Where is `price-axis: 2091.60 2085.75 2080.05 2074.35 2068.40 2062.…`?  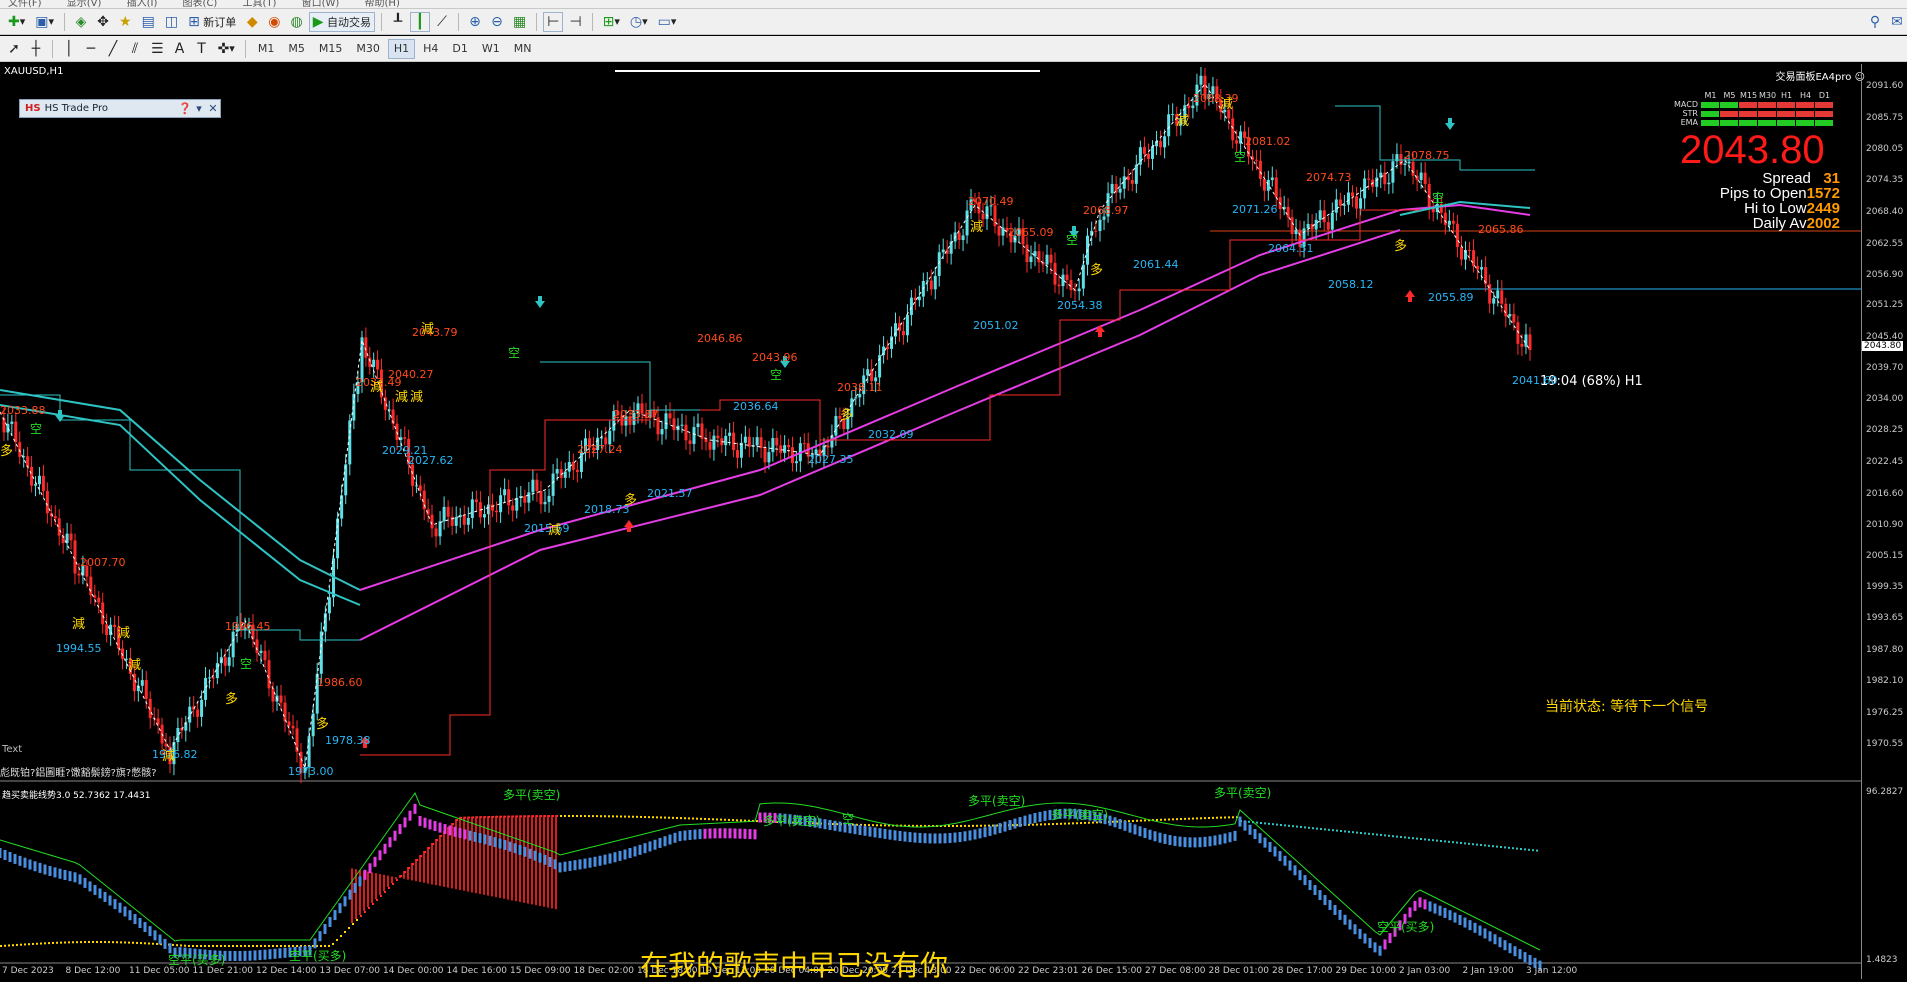
price-axis: 2091.60 2085.75 2080.05 2074.35 2068.40 2062.… is located at coordinates (1884, 521).